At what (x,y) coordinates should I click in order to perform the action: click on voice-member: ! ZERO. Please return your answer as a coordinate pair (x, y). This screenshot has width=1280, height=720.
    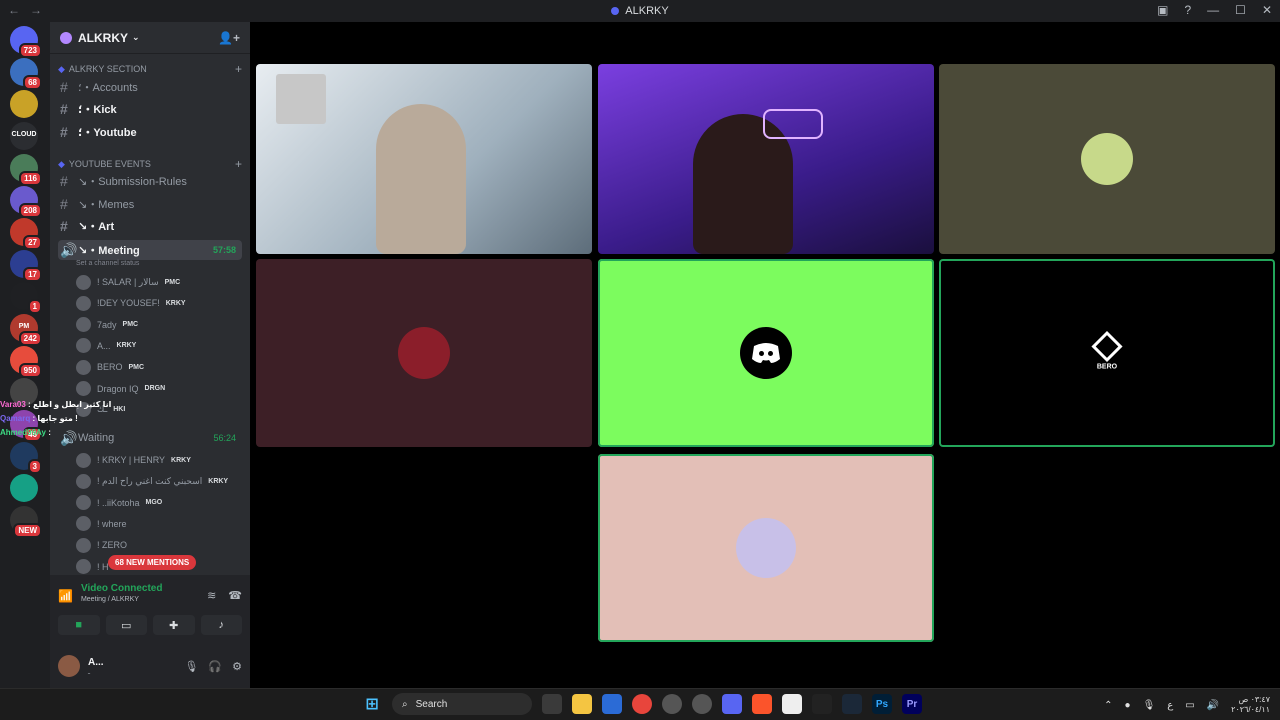
    Looking at the image, I should click on (159, 545).